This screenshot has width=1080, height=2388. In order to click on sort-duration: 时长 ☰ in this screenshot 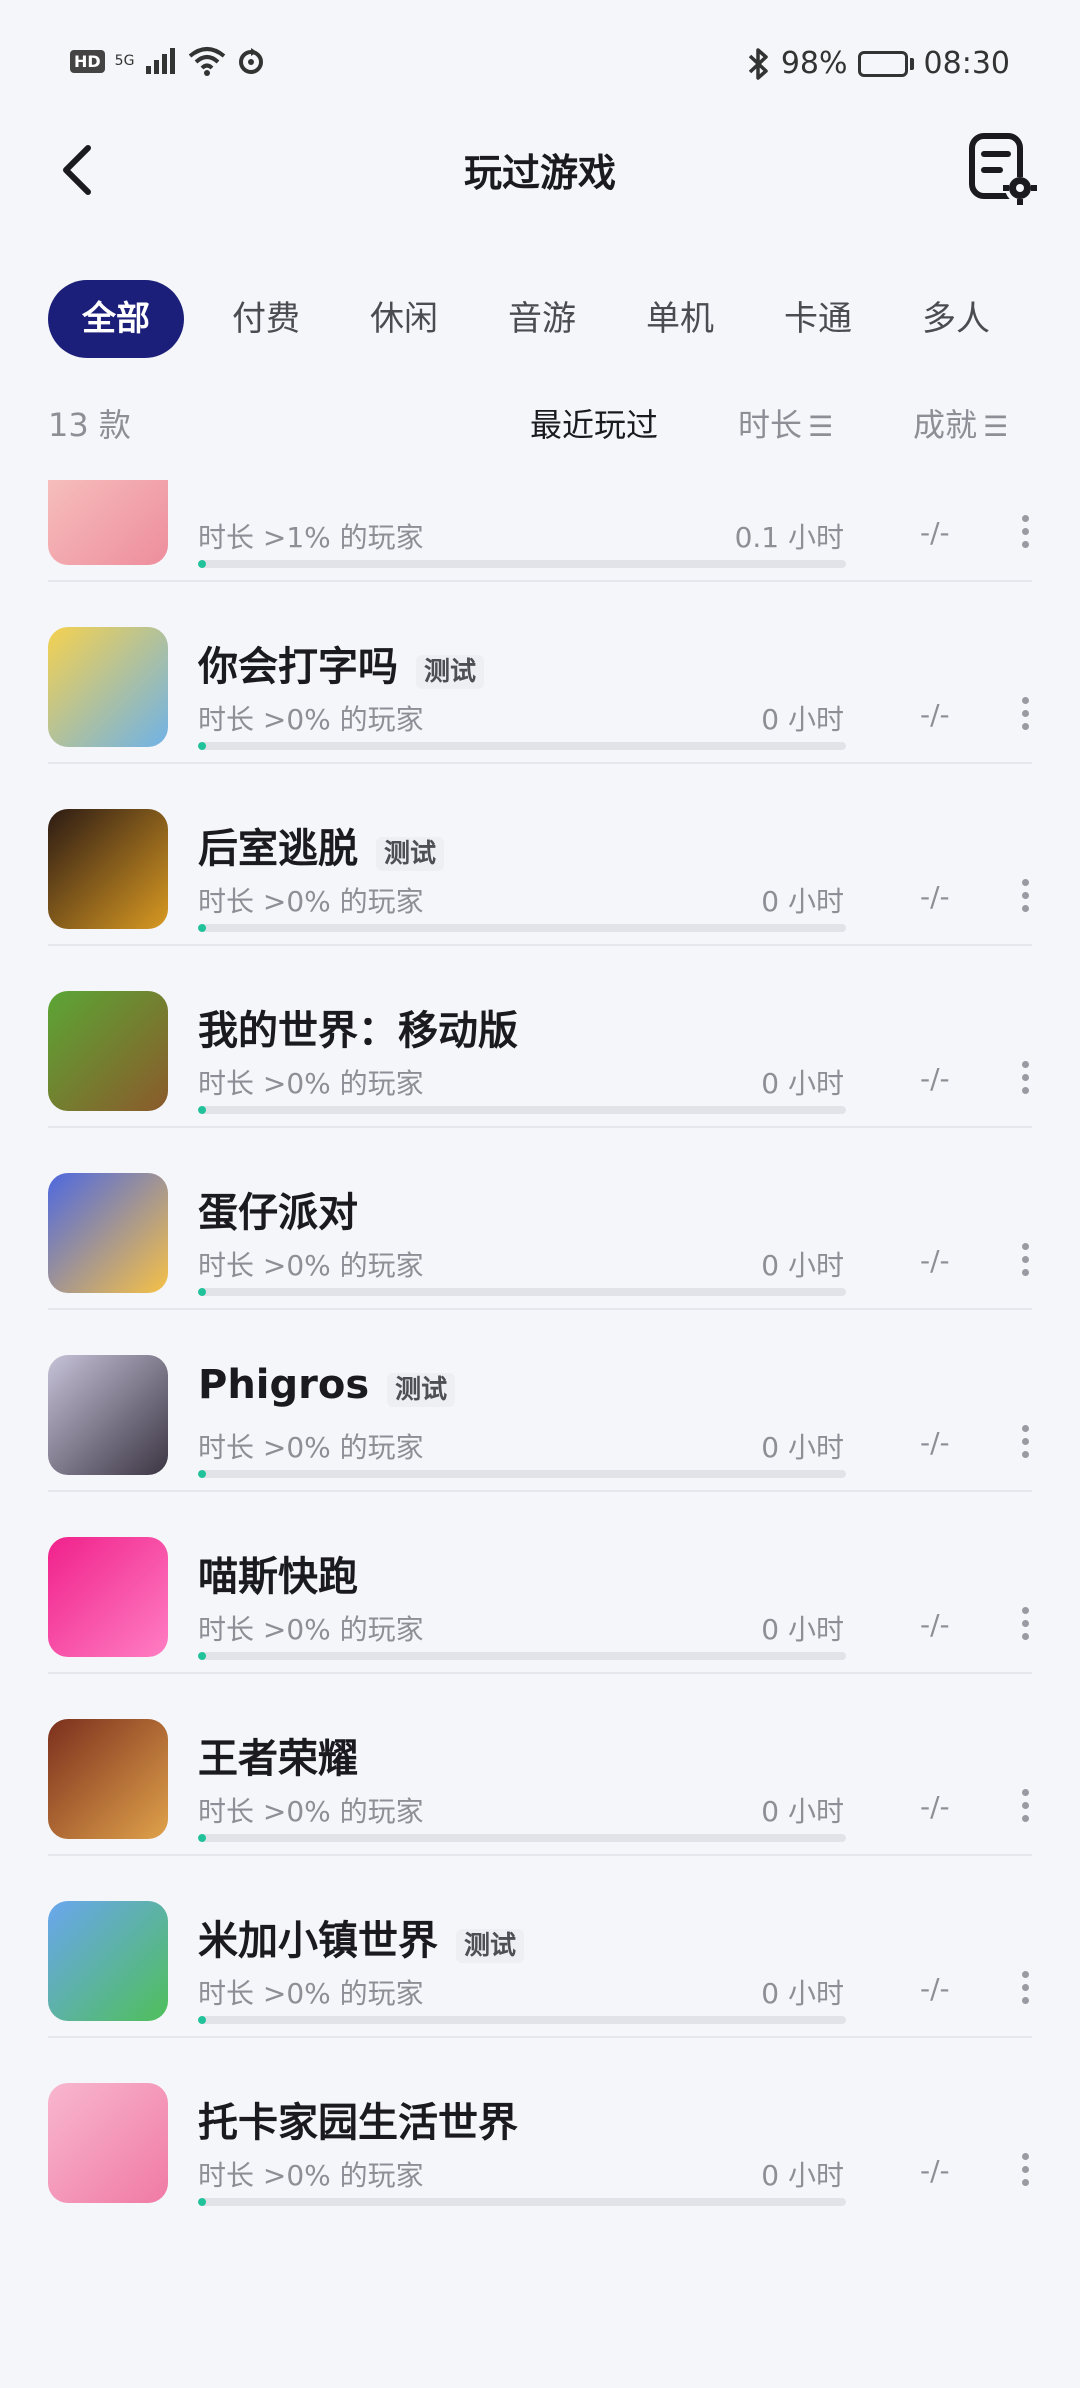, I will do `click(785, 423)`.